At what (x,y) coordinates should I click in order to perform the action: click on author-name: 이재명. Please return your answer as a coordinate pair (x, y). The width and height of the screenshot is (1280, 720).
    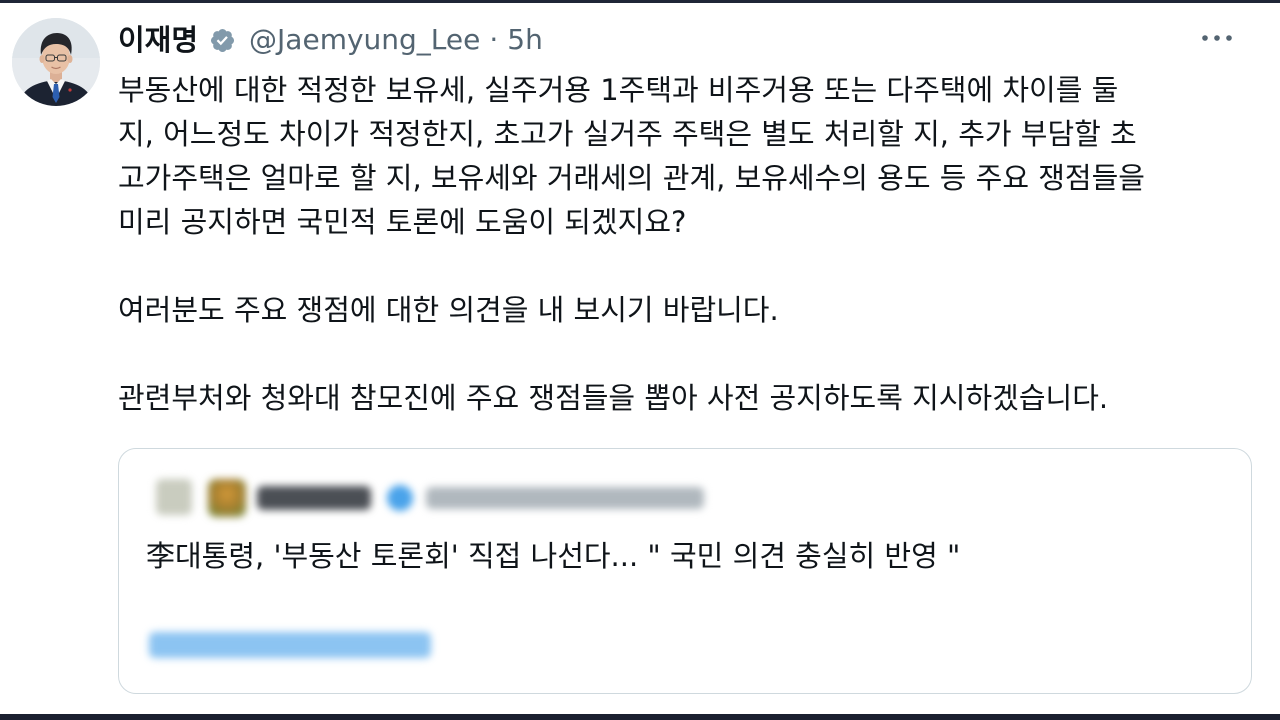
    Looking at the image, I should click on (158, 40).